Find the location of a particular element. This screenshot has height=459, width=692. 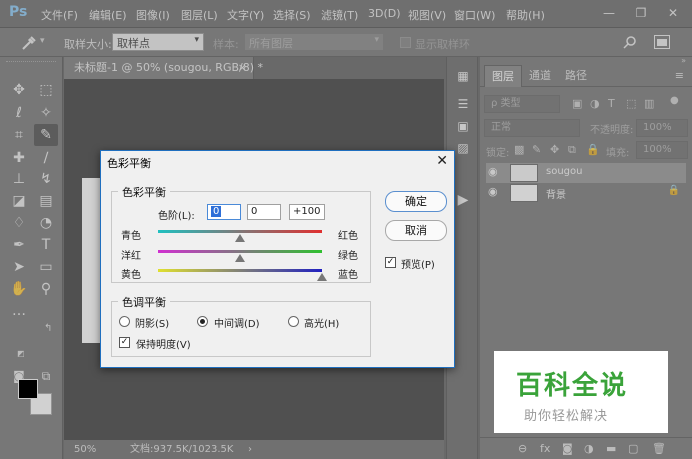

yellow-blue-slider-thumb is located at coordinates (322, 277).